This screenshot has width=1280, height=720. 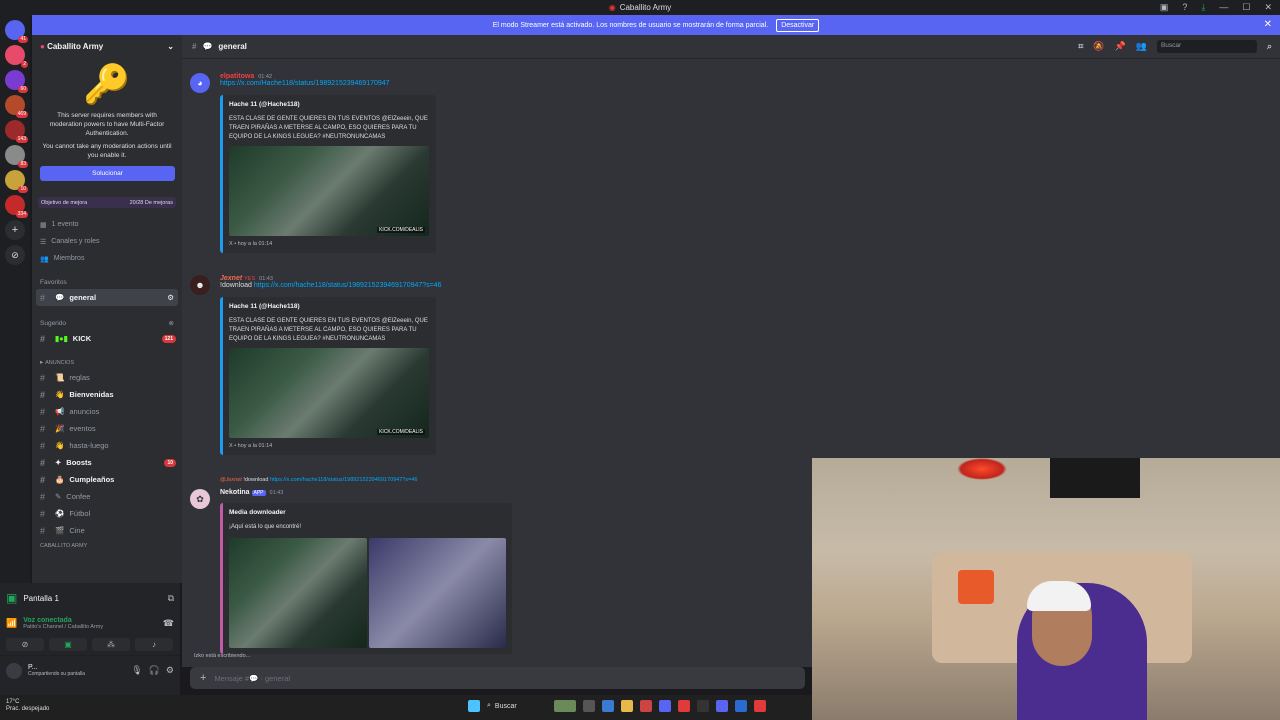 What do you see at coordinates (1223, 7) in the screenshot?
I see `minimize-button: —` at bounding box center [1223, 7].